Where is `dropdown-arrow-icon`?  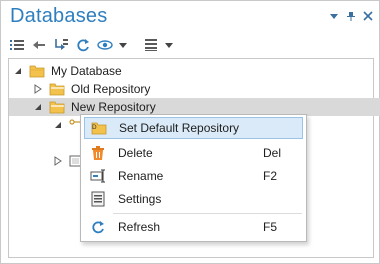 dropdown-arrow-icon is located at coordinates (334, 15).